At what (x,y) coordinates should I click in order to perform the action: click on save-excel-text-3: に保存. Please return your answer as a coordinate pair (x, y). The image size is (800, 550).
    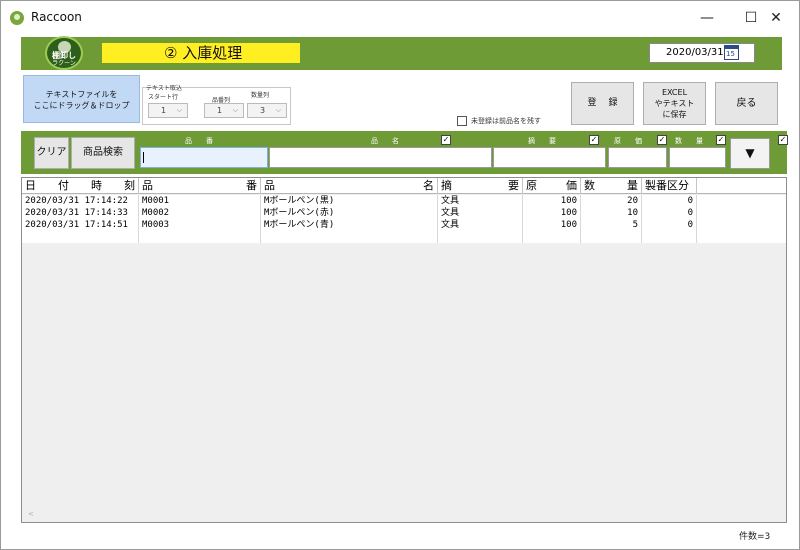
    Looking at the image, I should click on (674, 114).